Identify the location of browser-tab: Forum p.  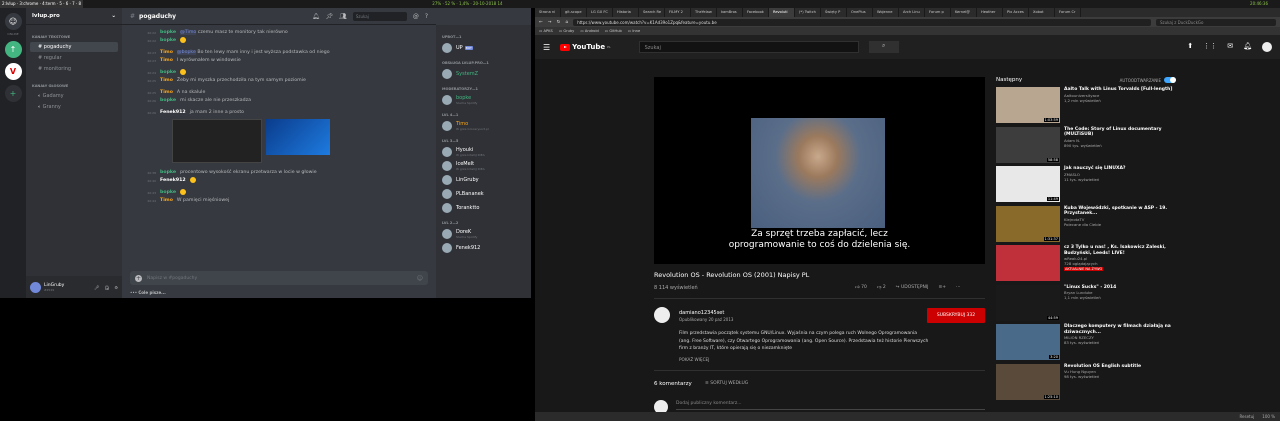
(938, 12).